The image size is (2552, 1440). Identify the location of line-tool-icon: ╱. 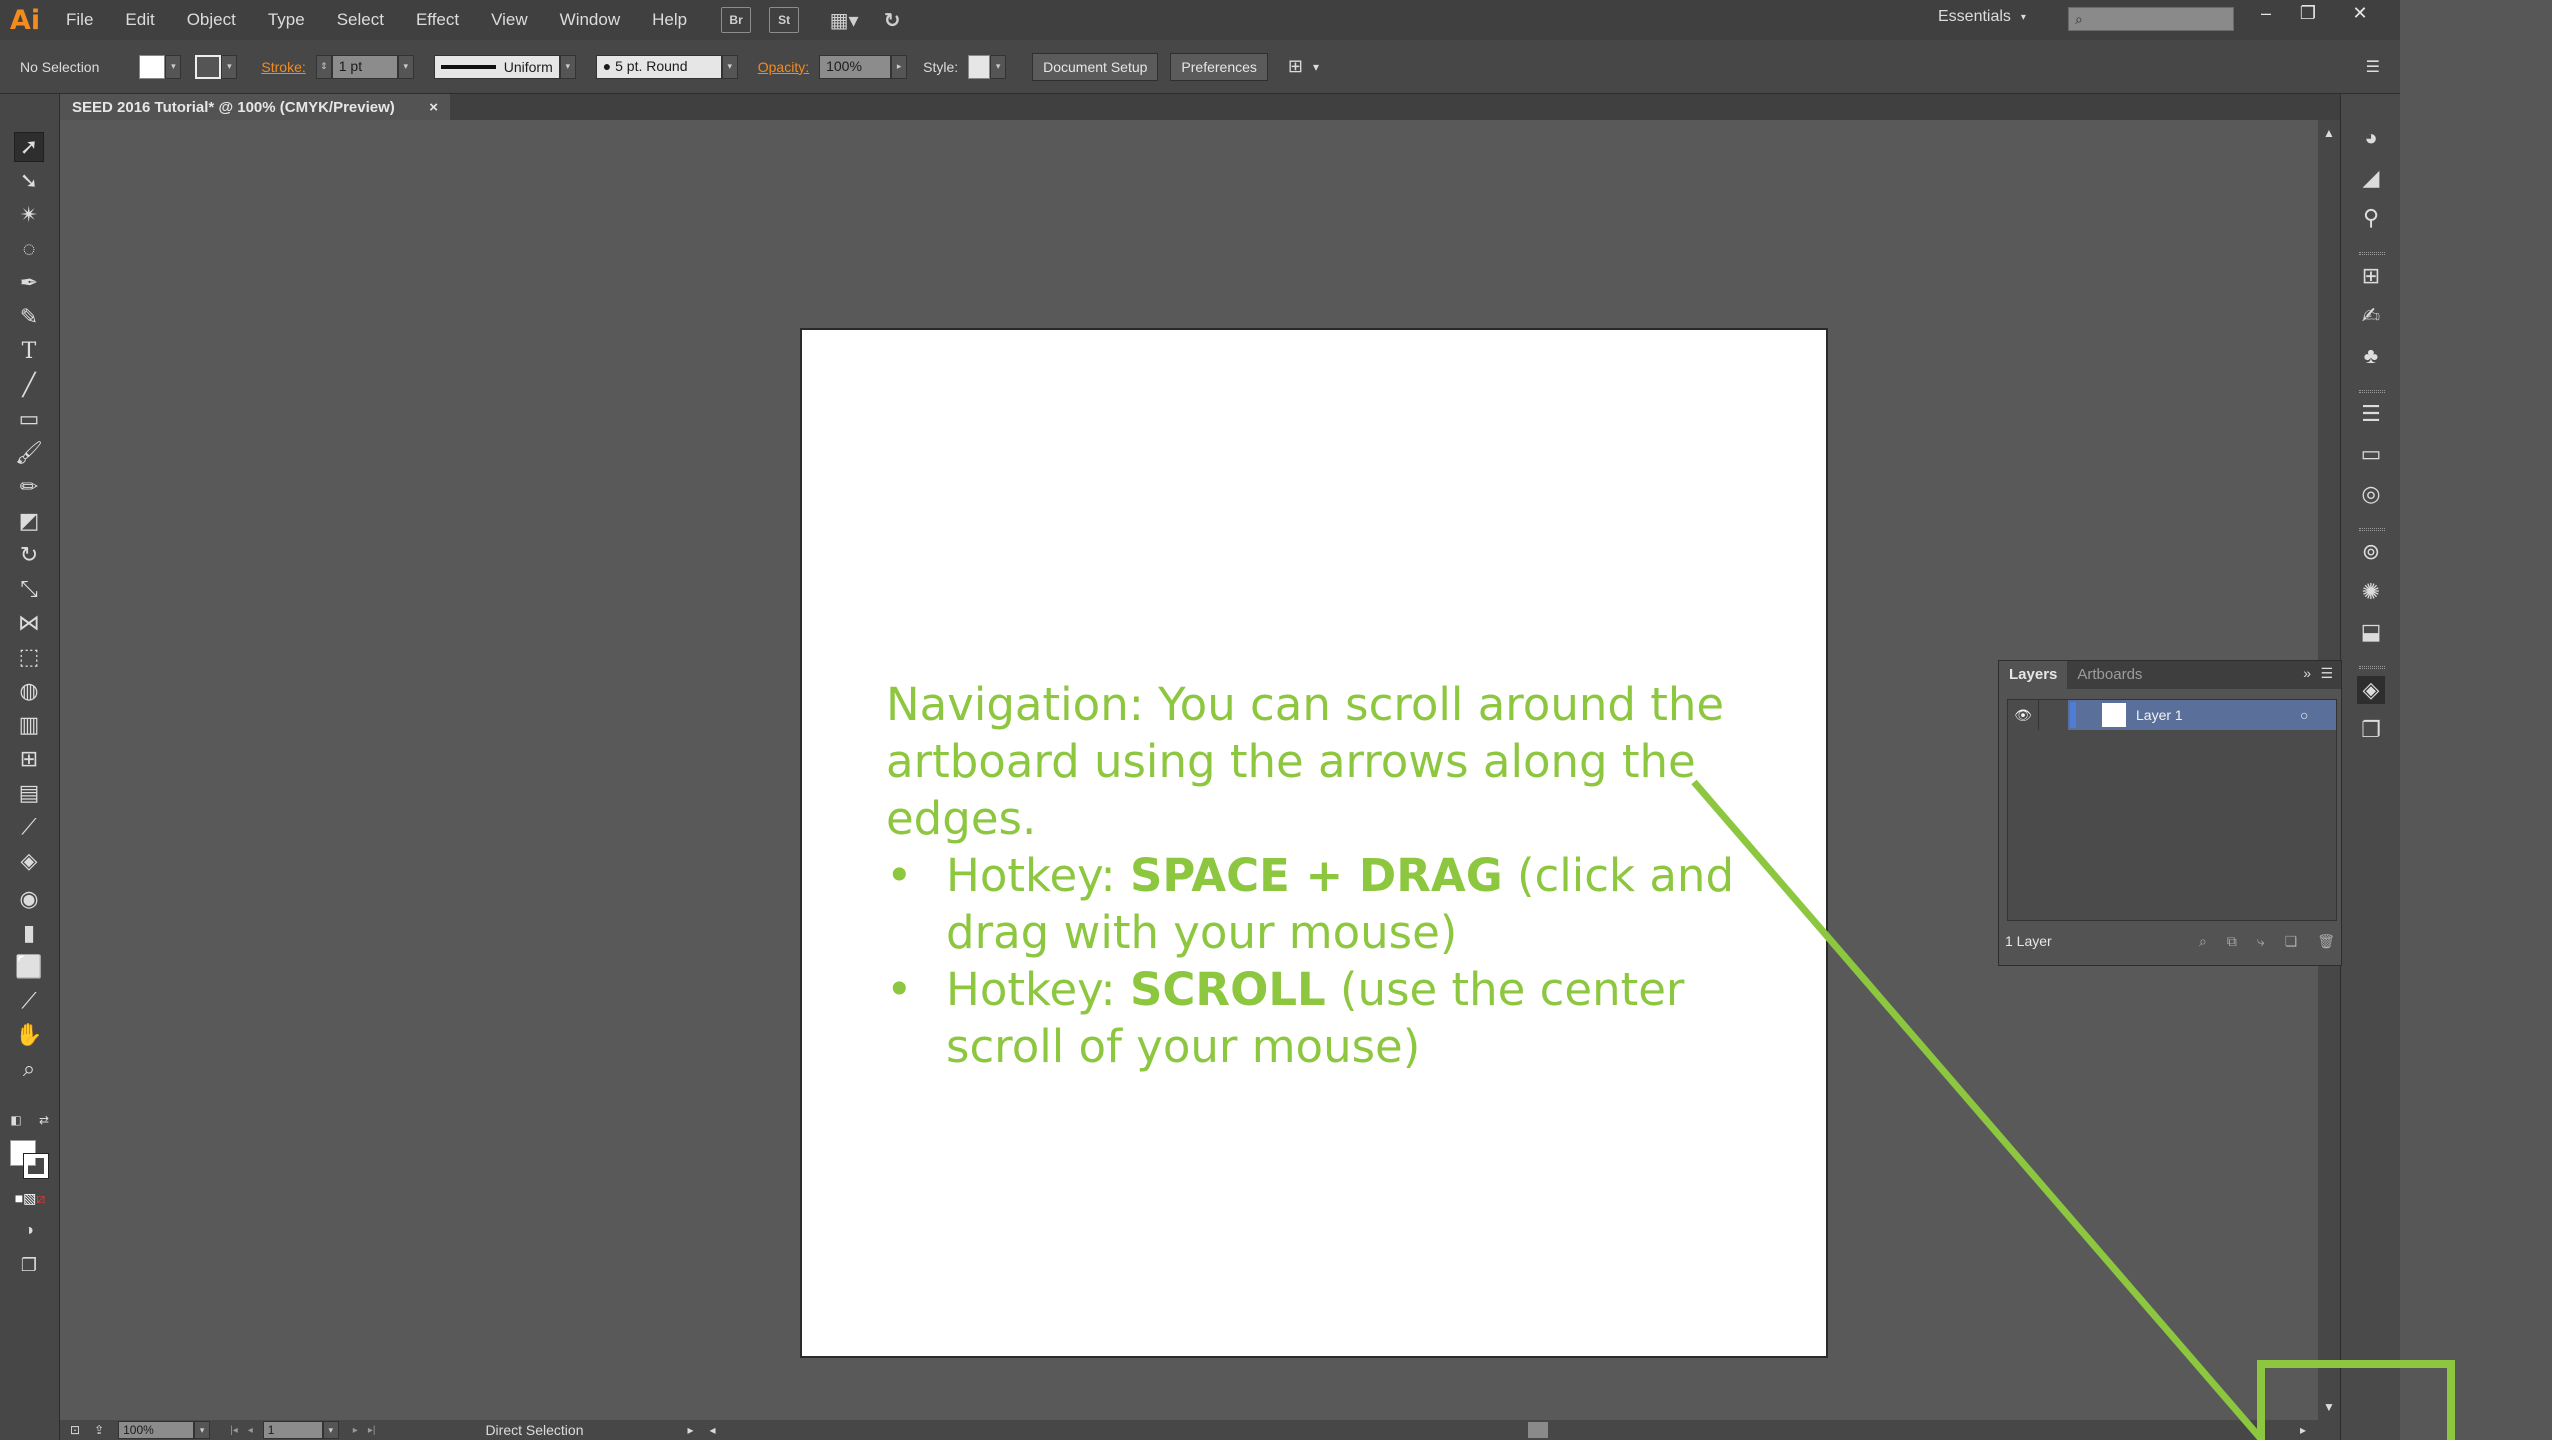
(29, 385).